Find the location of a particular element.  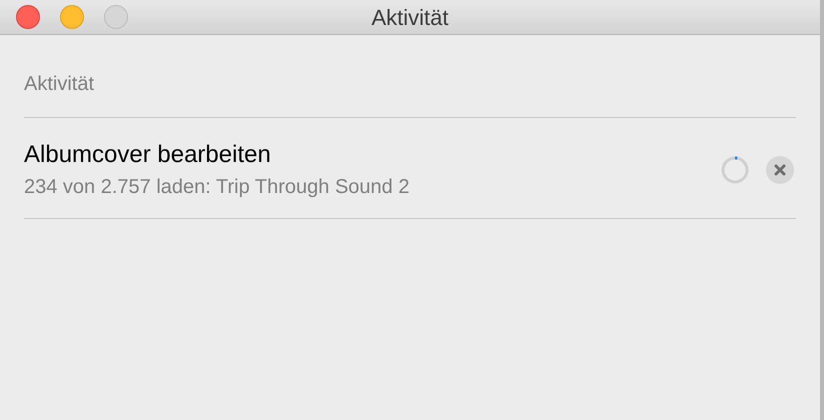

cancel-button is located at coordinates (780, 170).